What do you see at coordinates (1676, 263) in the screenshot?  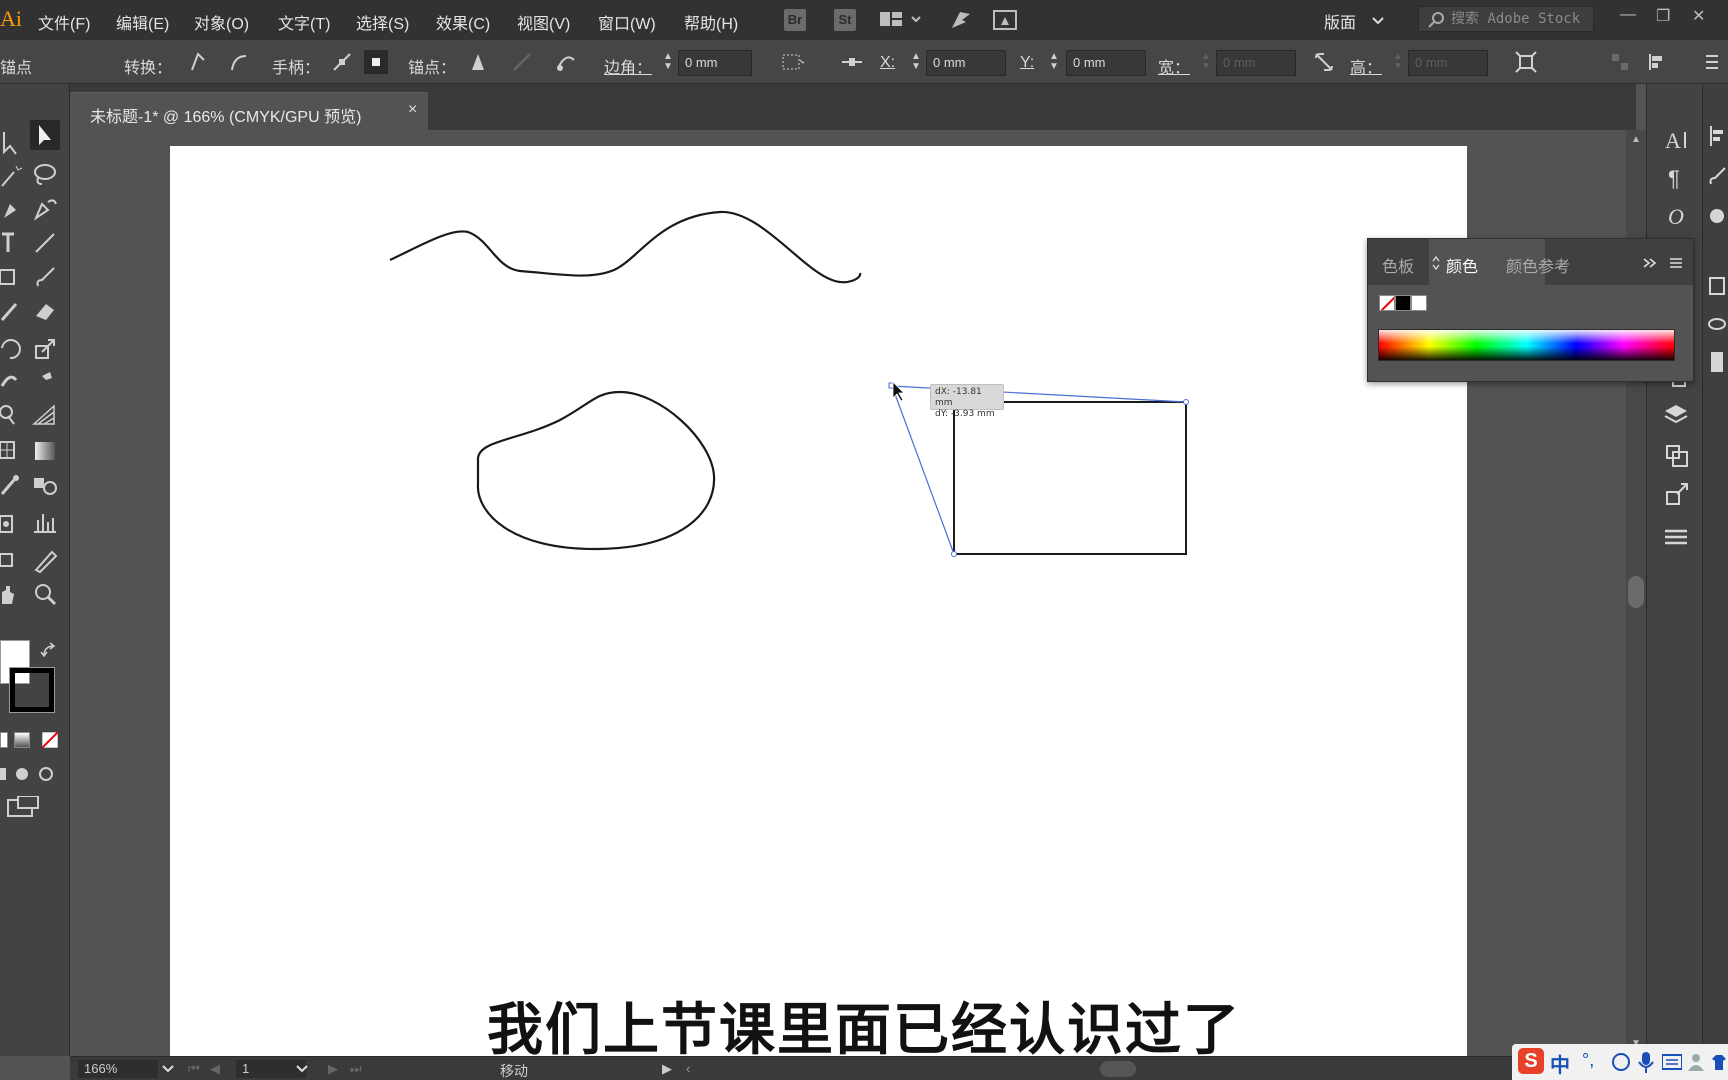 I see `panel-menu-icon` at bounding box center [1676, 263].